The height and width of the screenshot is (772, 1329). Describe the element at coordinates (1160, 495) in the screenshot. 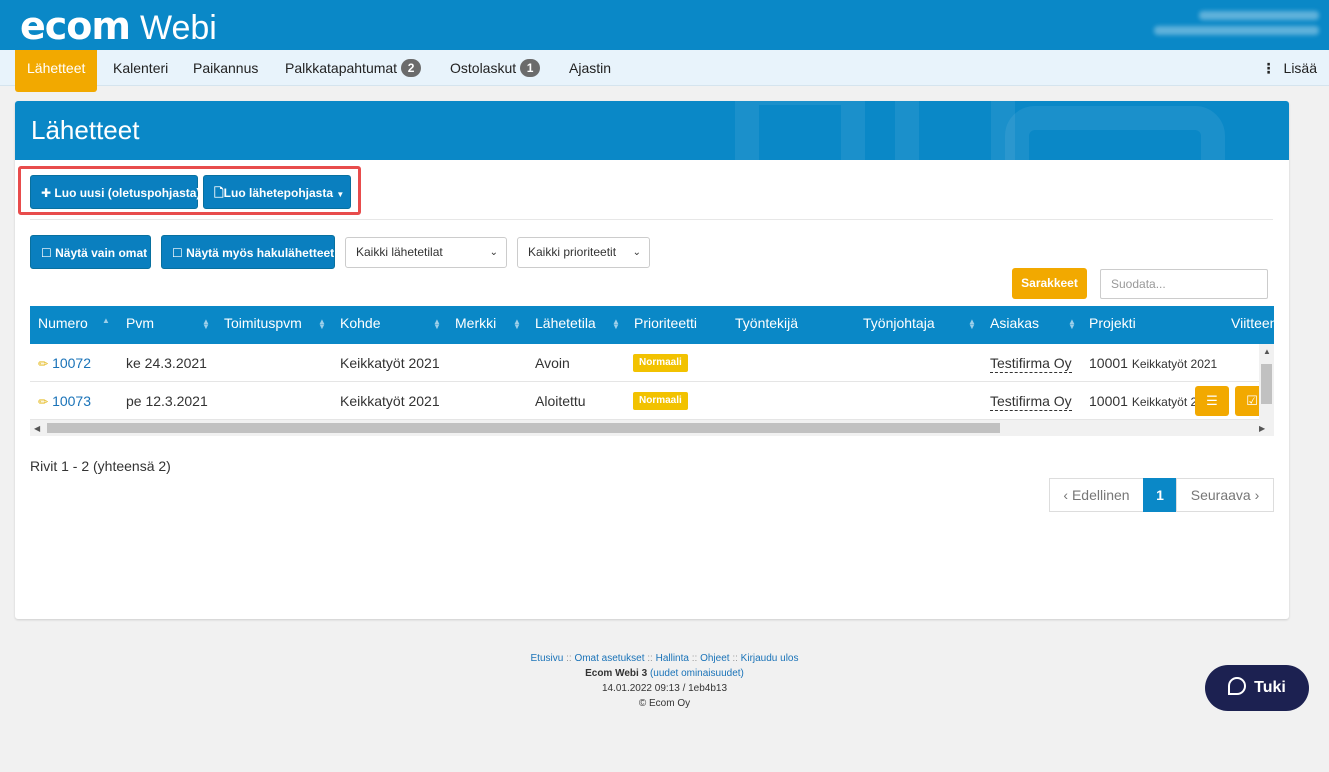

I see `page-1-button: 1` at that location.